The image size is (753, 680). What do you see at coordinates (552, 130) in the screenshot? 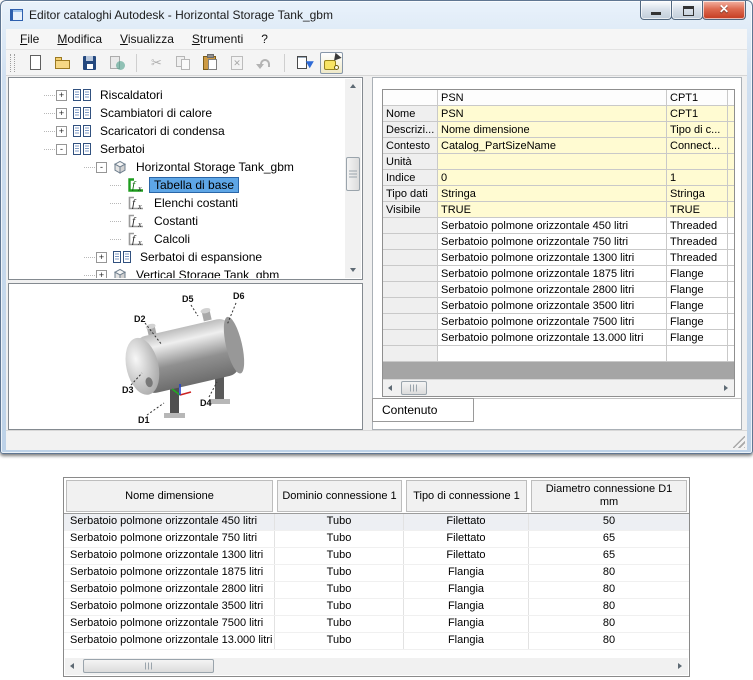
I see `psn-cell: Nome dimensione` at bounding box center [552, 130].